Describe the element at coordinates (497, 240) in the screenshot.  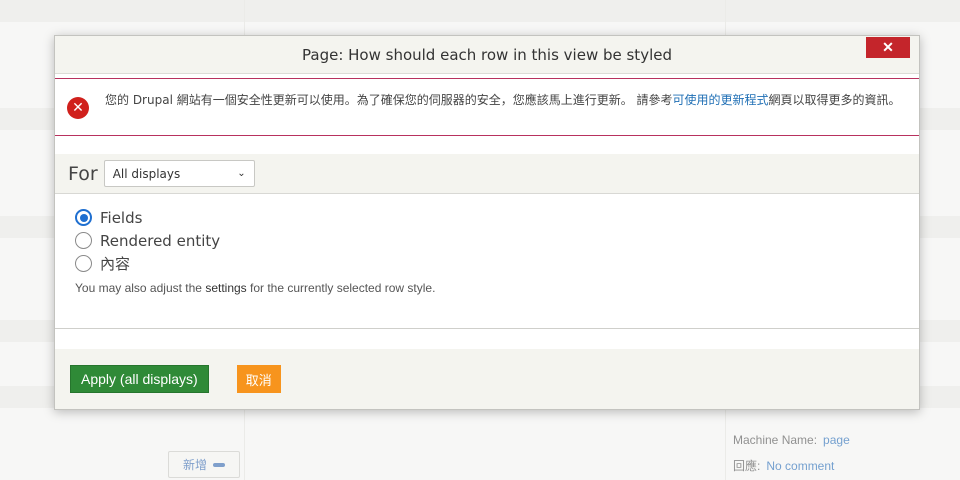
I see `option-rendered-entity: Rendered entity` at that location.